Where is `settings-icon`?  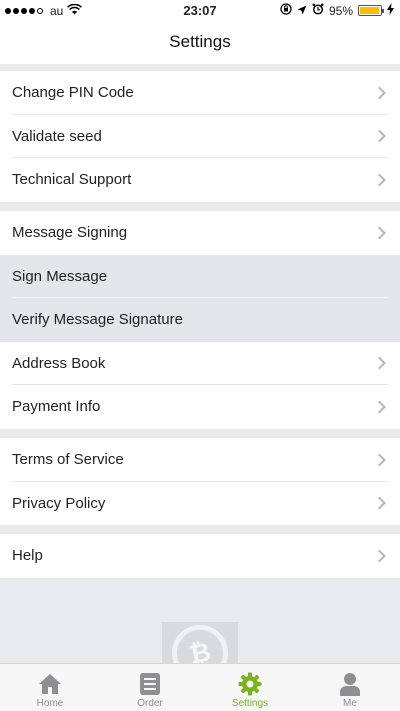
settings-icon is located at coordinates (250, 683).